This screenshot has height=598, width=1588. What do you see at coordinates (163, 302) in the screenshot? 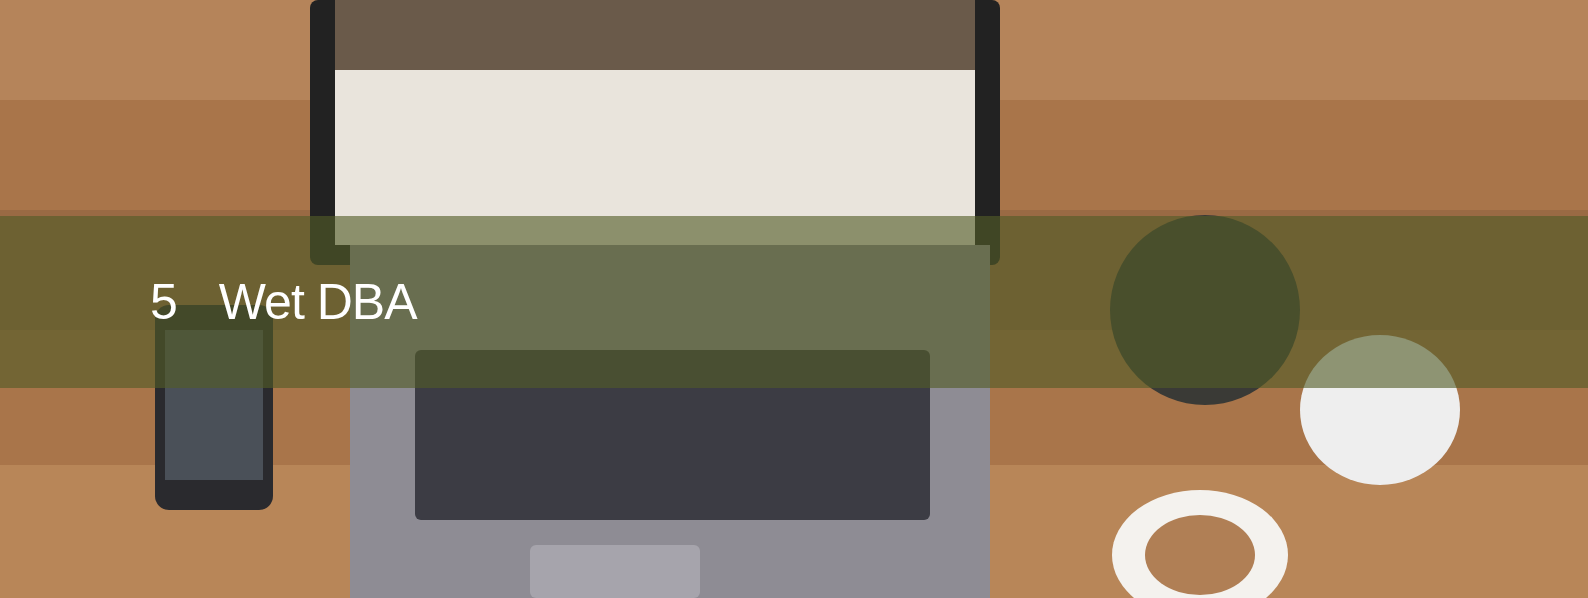
I see `section-number: 5` at bounding box center [163, 302].